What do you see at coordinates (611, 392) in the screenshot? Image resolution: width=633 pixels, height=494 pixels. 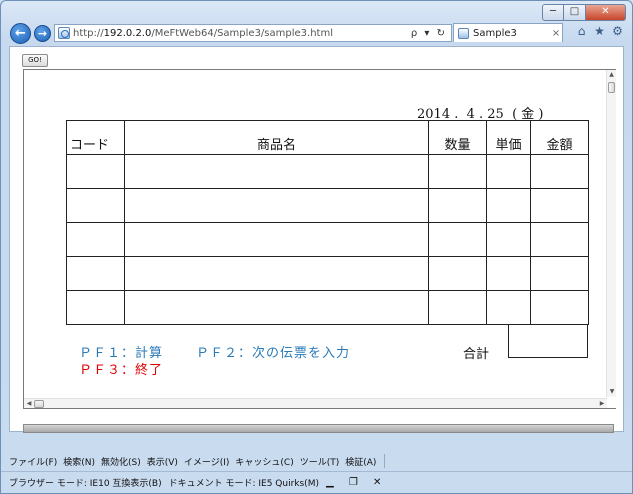 I see `scroll-down-icon: ▼` at bounding box center [611, 392].